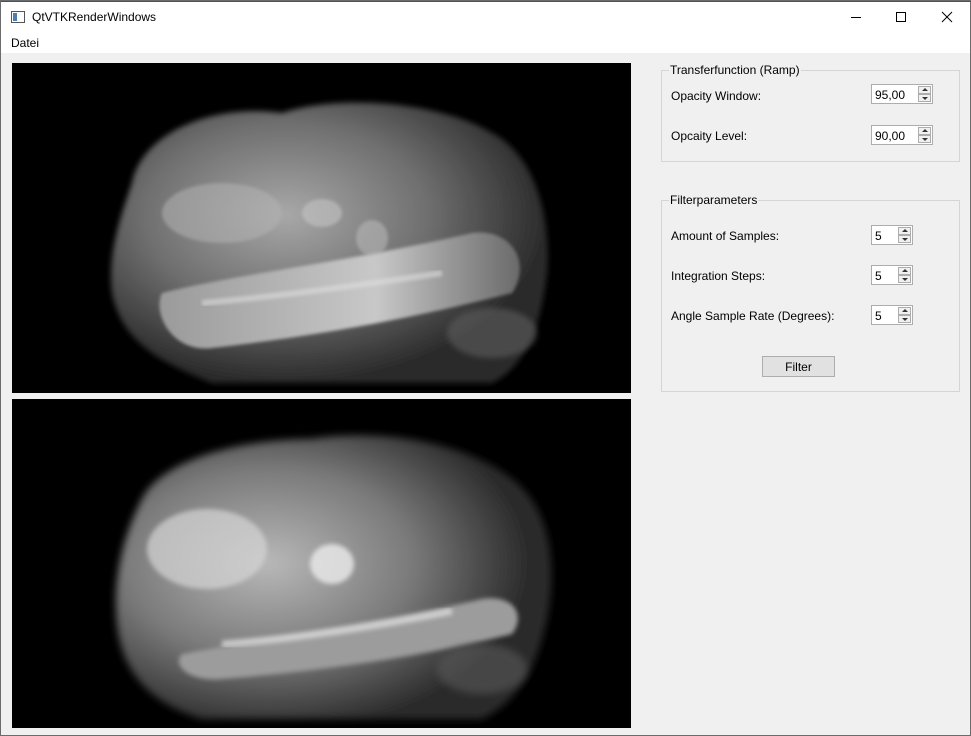 This screenshot has height=736, width=971. I want to click on filterparameters-group-title: Filterparameters, so click(714, 200).